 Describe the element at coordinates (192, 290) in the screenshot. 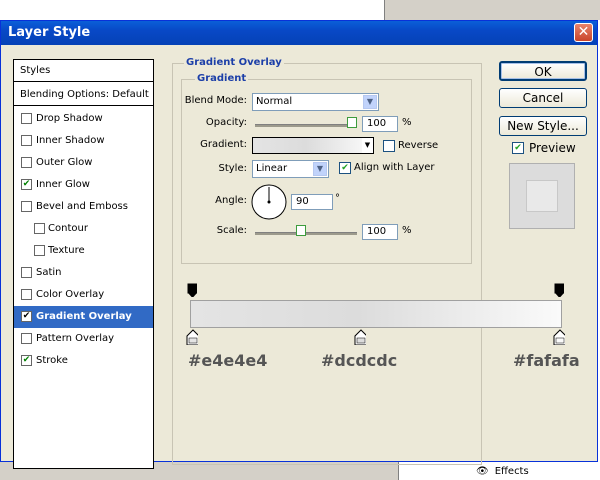

I see `opacity-stop-left` at that location.